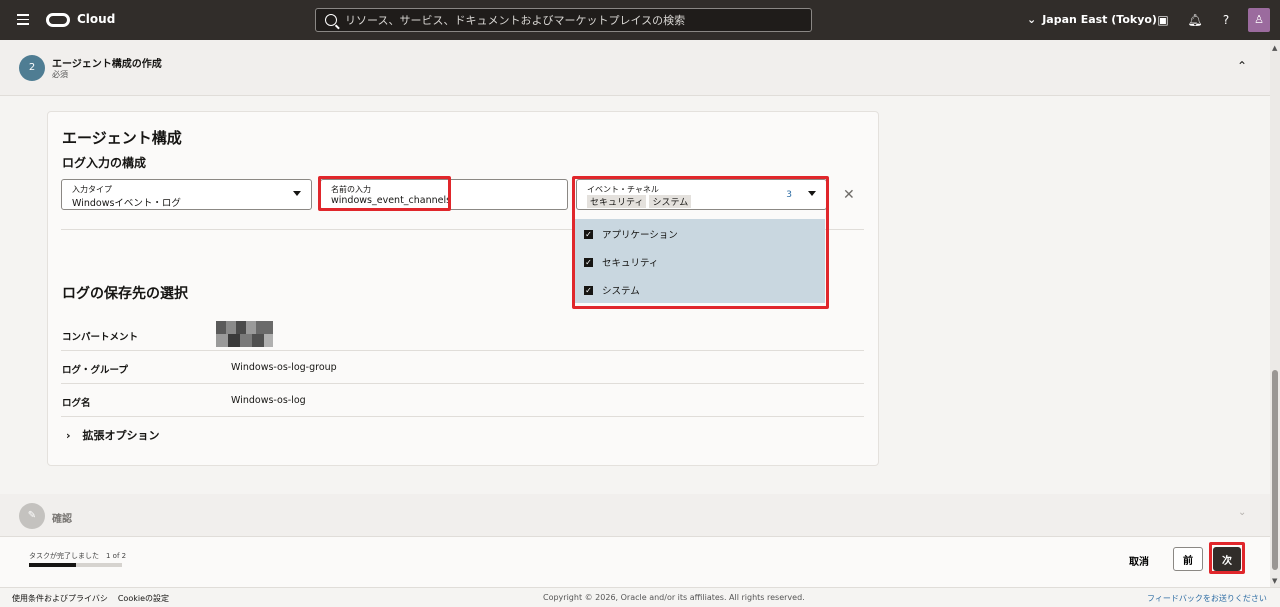 The width and height of the screenshot is (1280, 607). What do you see at coordinates (244, 334) in the screenshot?
I see `redacted-compartment-image` at bounding box center [244, 334].